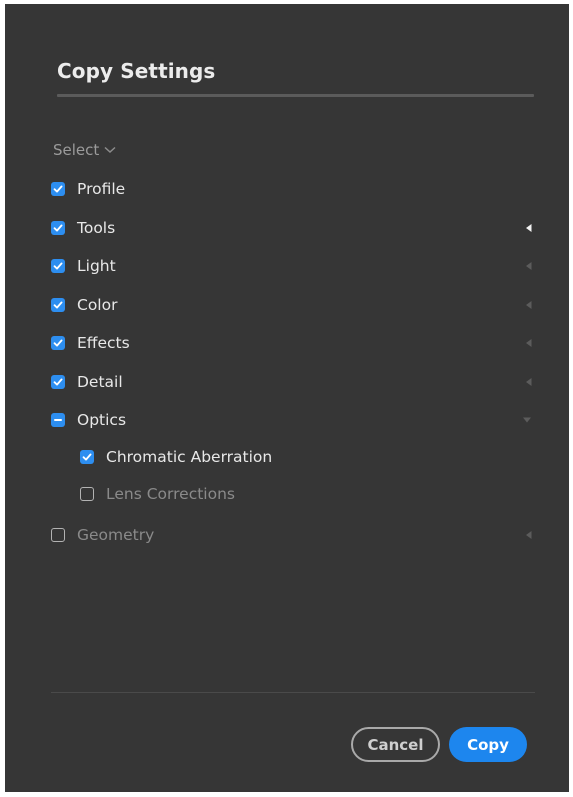 This screenshot has width=573, height=797. I want to click on title-divider, so click(295, 95).